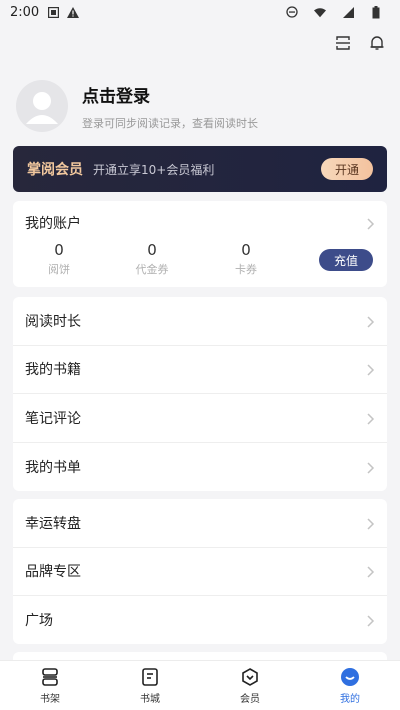 The image size is (400, 710). Describe the element at coordinates (200, 12) in the screenshot. I see `status-bar: 2:00` at that location.